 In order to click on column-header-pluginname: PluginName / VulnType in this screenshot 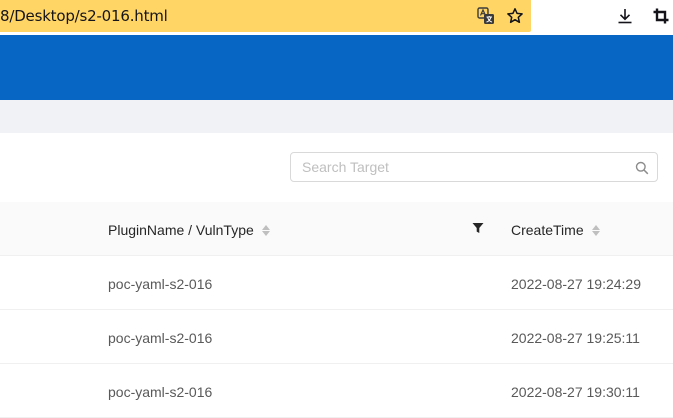, I will do `click(189, 230)`.